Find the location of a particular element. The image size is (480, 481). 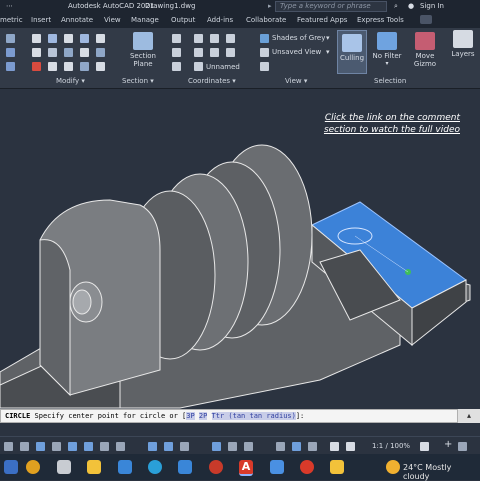

break-icon is located at coordinates (100, 66).